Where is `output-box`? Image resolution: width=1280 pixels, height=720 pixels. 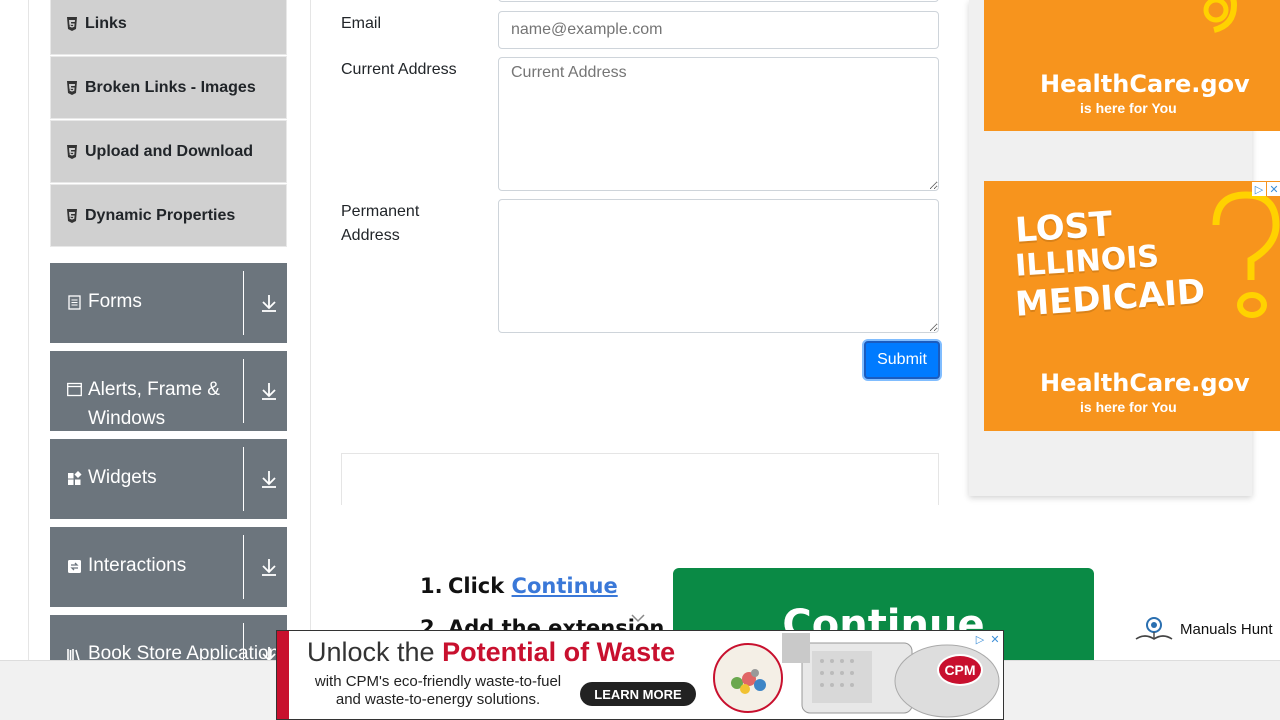 output-box is located at coordinates (640, 479).